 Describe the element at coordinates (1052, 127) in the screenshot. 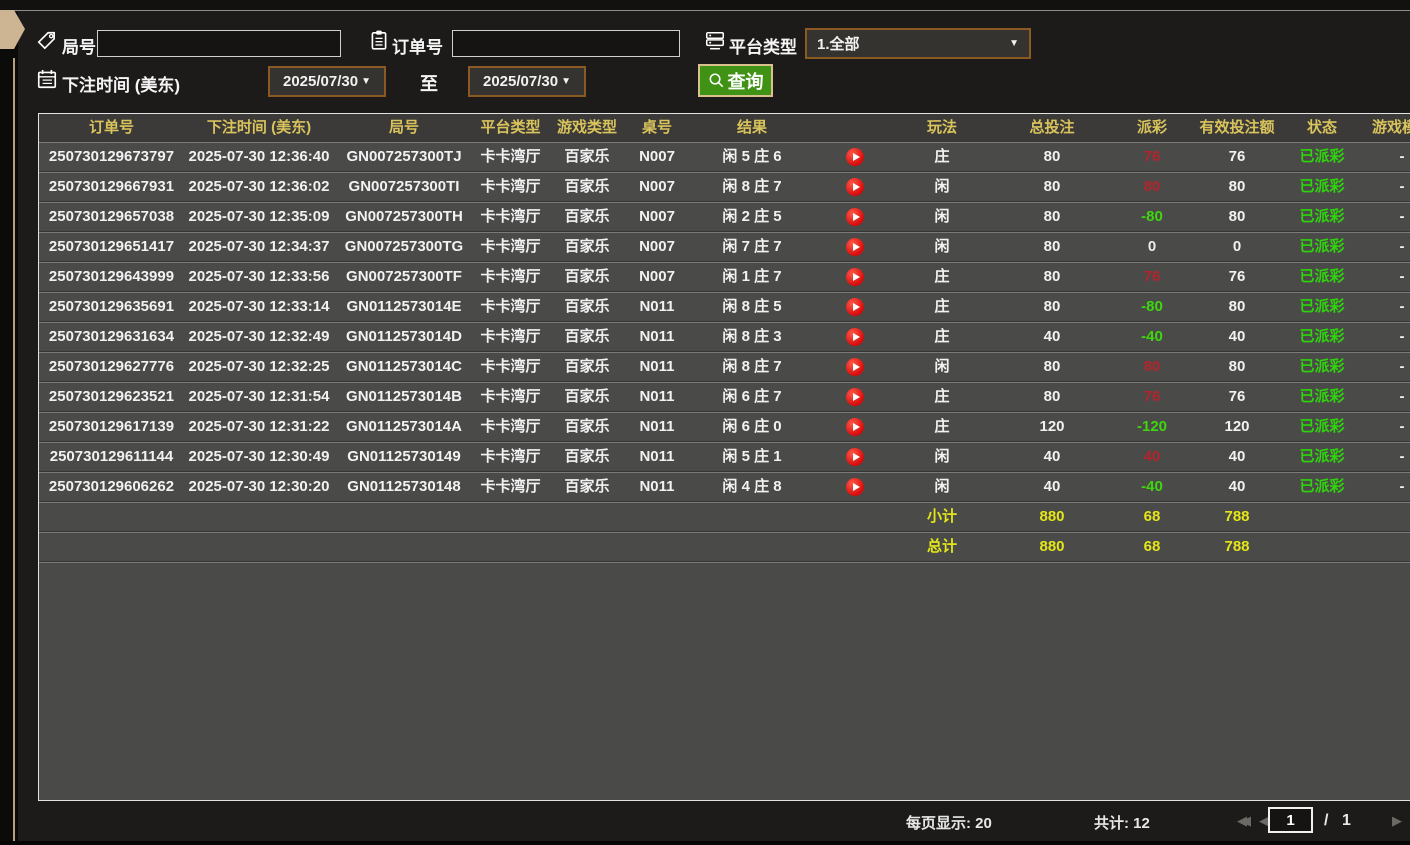

I see `column-header: 总投注` at that location.